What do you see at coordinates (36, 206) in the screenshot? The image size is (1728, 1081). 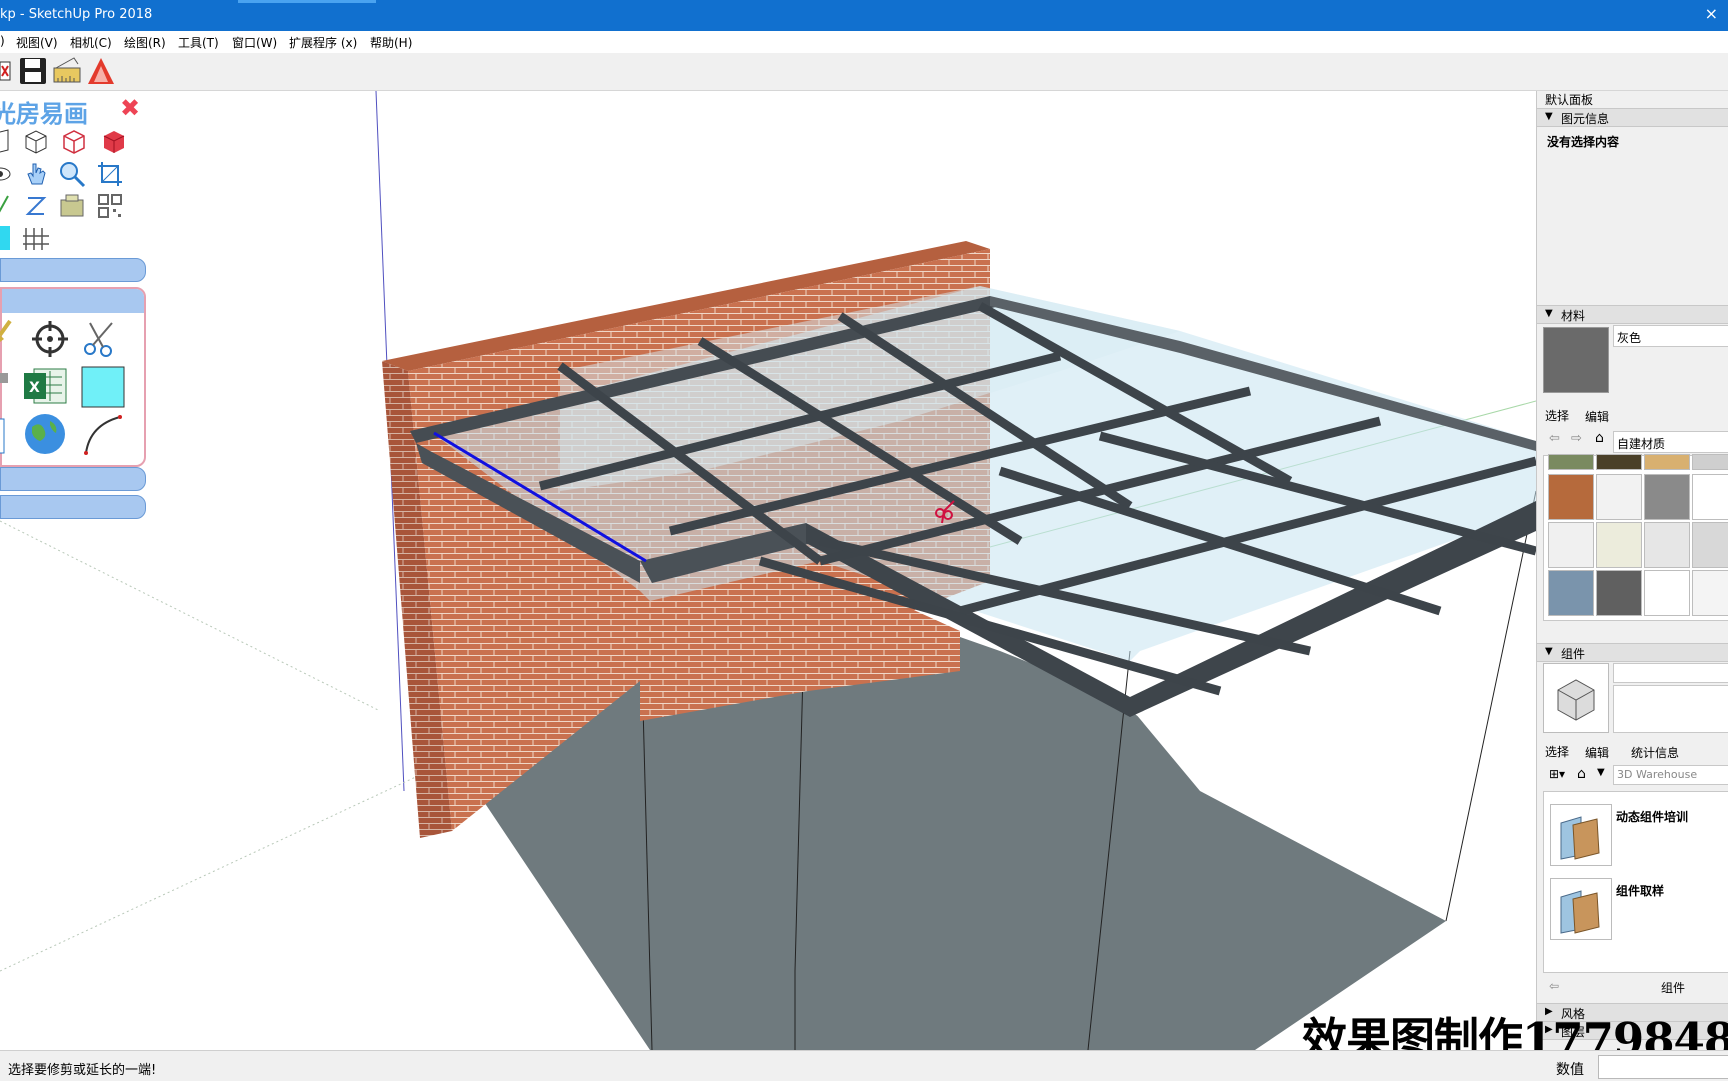 I see `z-axis-icon` at bounding box center [36, 206].